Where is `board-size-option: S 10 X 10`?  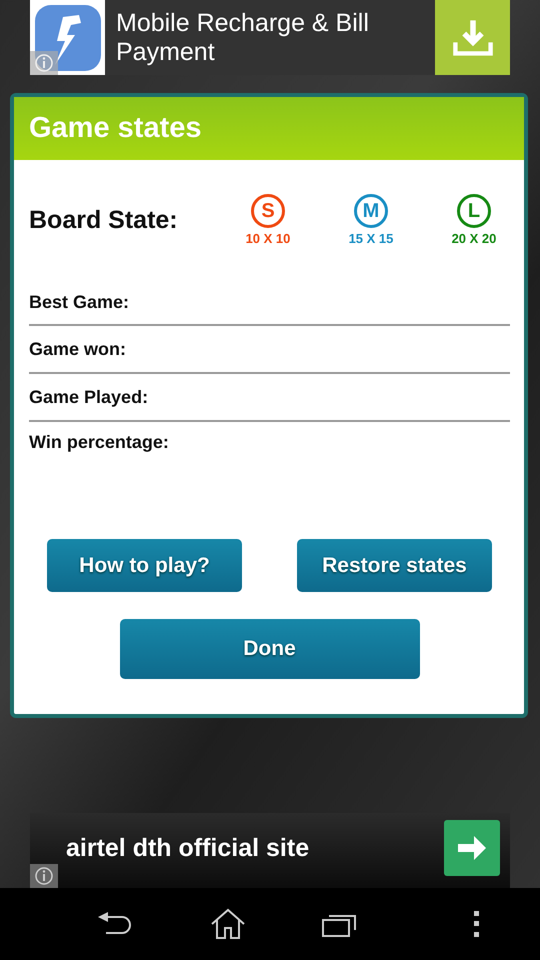
board-size-option: S 10 X 10 is located at coordinates (268, 220).